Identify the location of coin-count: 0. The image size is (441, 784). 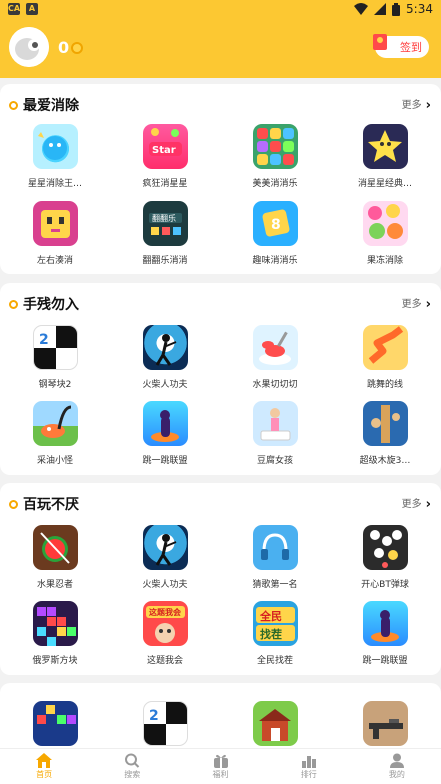
(64, 47).